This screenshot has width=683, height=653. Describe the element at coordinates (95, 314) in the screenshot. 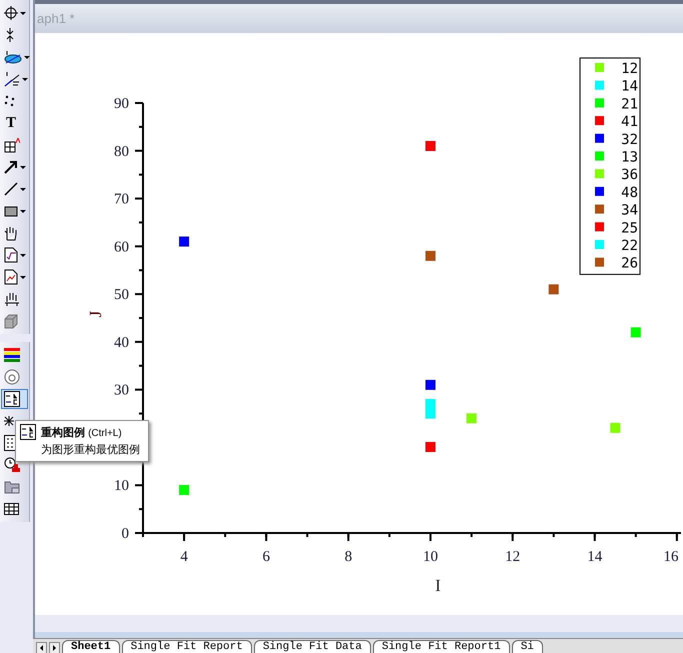

I see `y-axis-label: J` at that location.